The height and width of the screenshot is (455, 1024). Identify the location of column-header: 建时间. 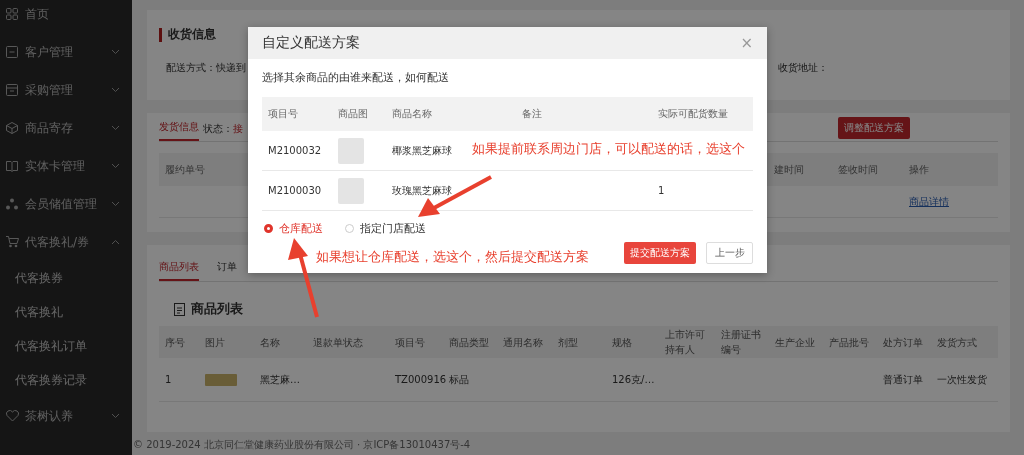
(789, 169).